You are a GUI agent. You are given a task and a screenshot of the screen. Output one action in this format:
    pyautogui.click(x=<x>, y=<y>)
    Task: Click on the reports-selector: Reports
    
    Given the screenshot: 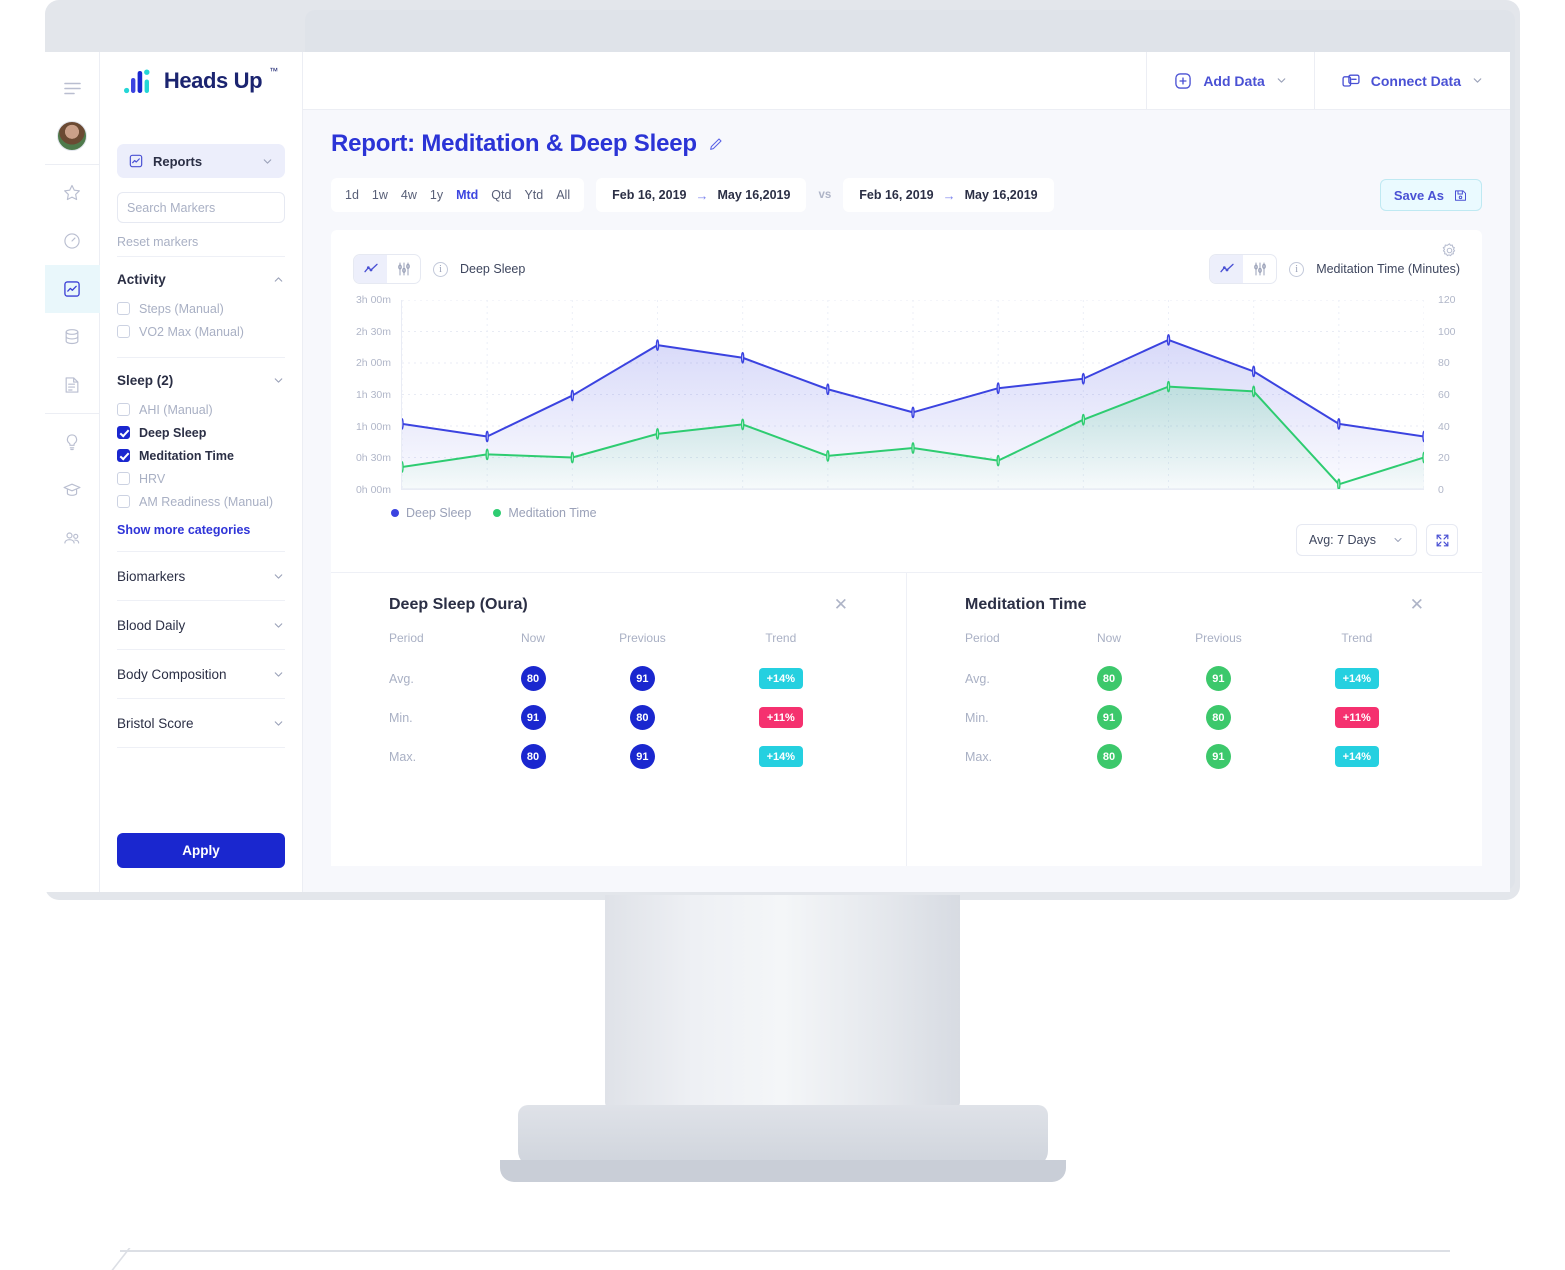 What is the action you would take?
    pyautogui.click(x=201, y=161)
    